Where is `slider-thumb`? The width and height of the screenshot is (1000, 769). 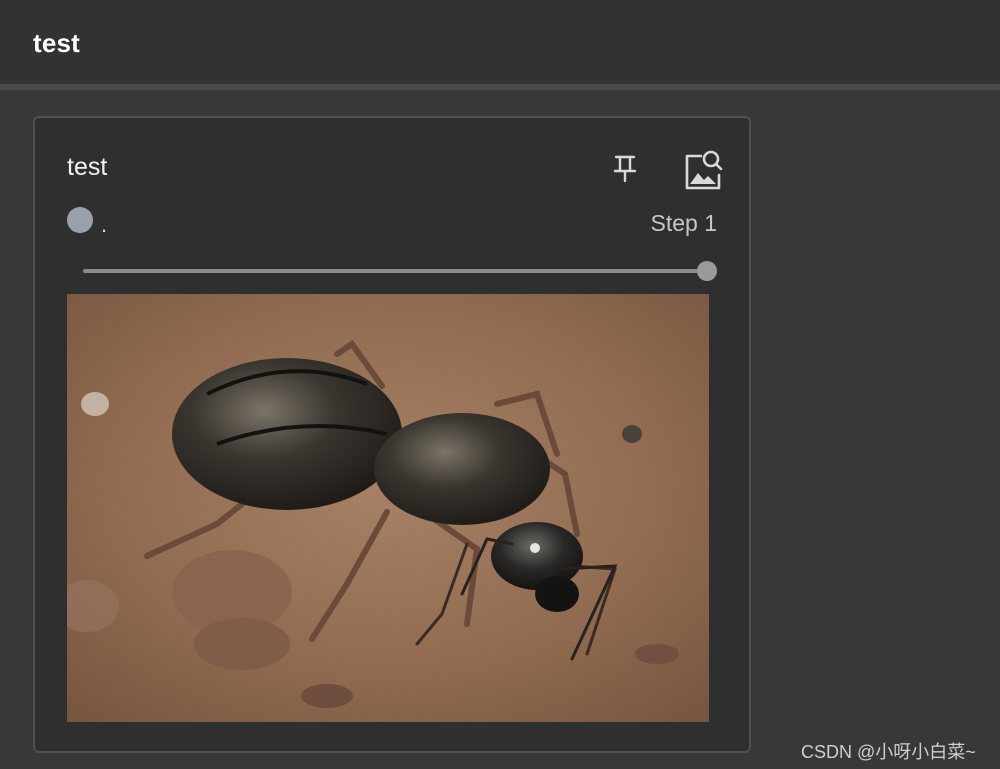 slider-thumb is located at coordinates (707, 271).